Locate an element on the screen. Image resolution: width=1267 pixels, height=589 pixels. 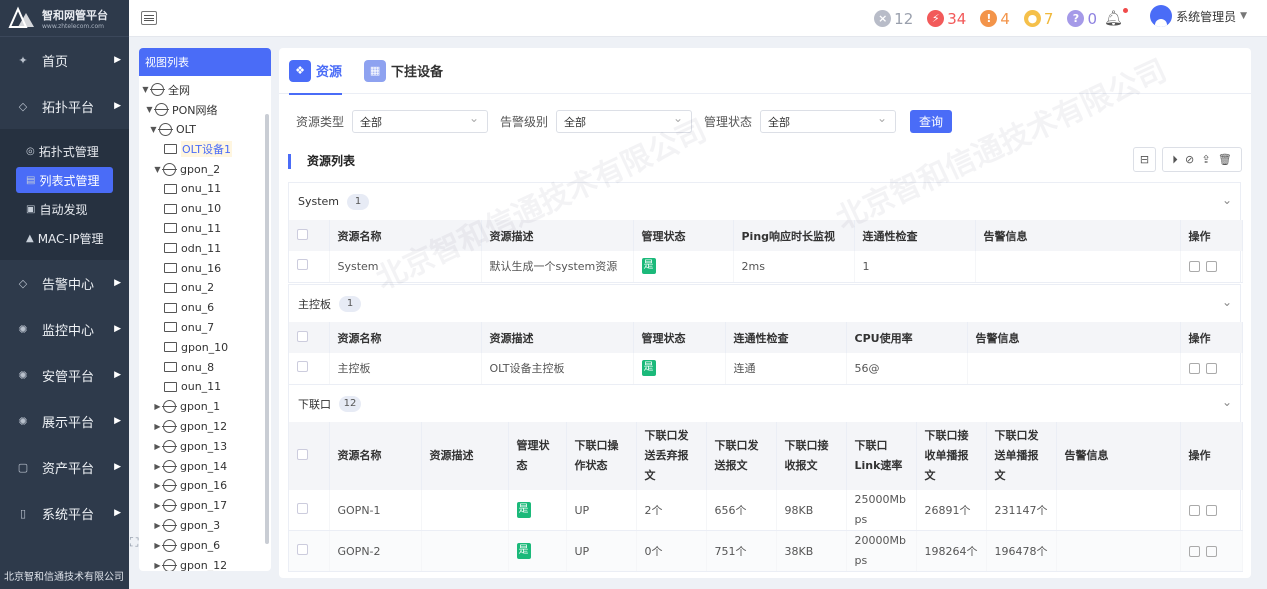
sub-item-mac-ip: ▲ MAC-IP管理 is located at coordinates (64, 238).